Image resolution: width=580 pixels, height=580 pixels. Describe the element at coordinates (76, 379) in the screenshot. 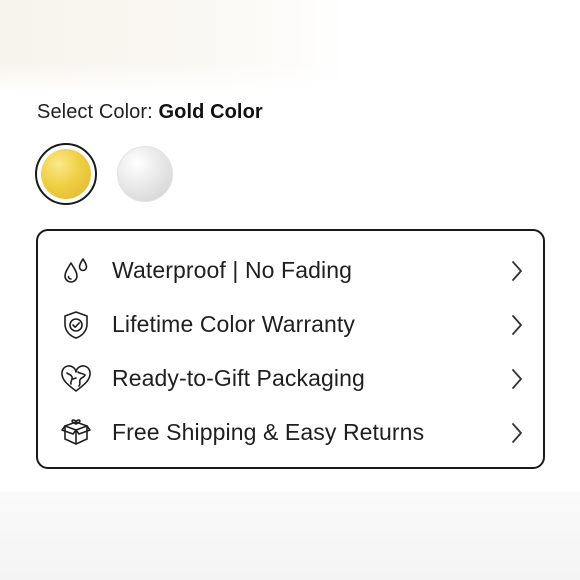

I see `heart-globe-icon` at that location.